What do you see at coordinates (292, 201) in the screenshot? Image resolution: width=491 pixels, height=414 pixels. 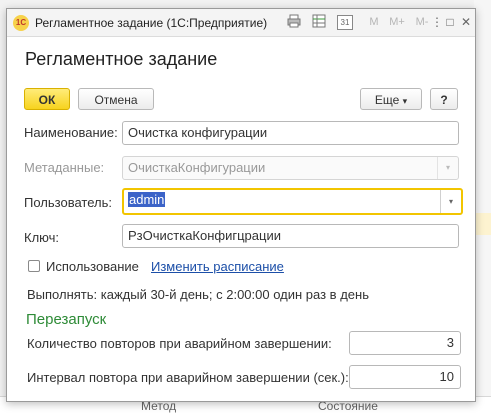 I see `user-field: admin ▾` at bounding box center [292, 201].